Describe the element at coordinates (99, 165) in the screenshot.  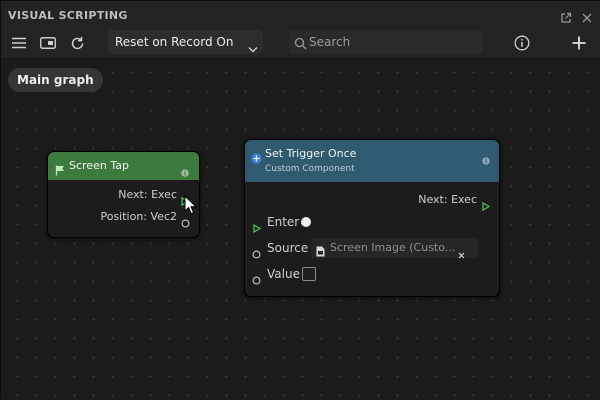
I see `screen-tap-title: Screen Tap` at that location.